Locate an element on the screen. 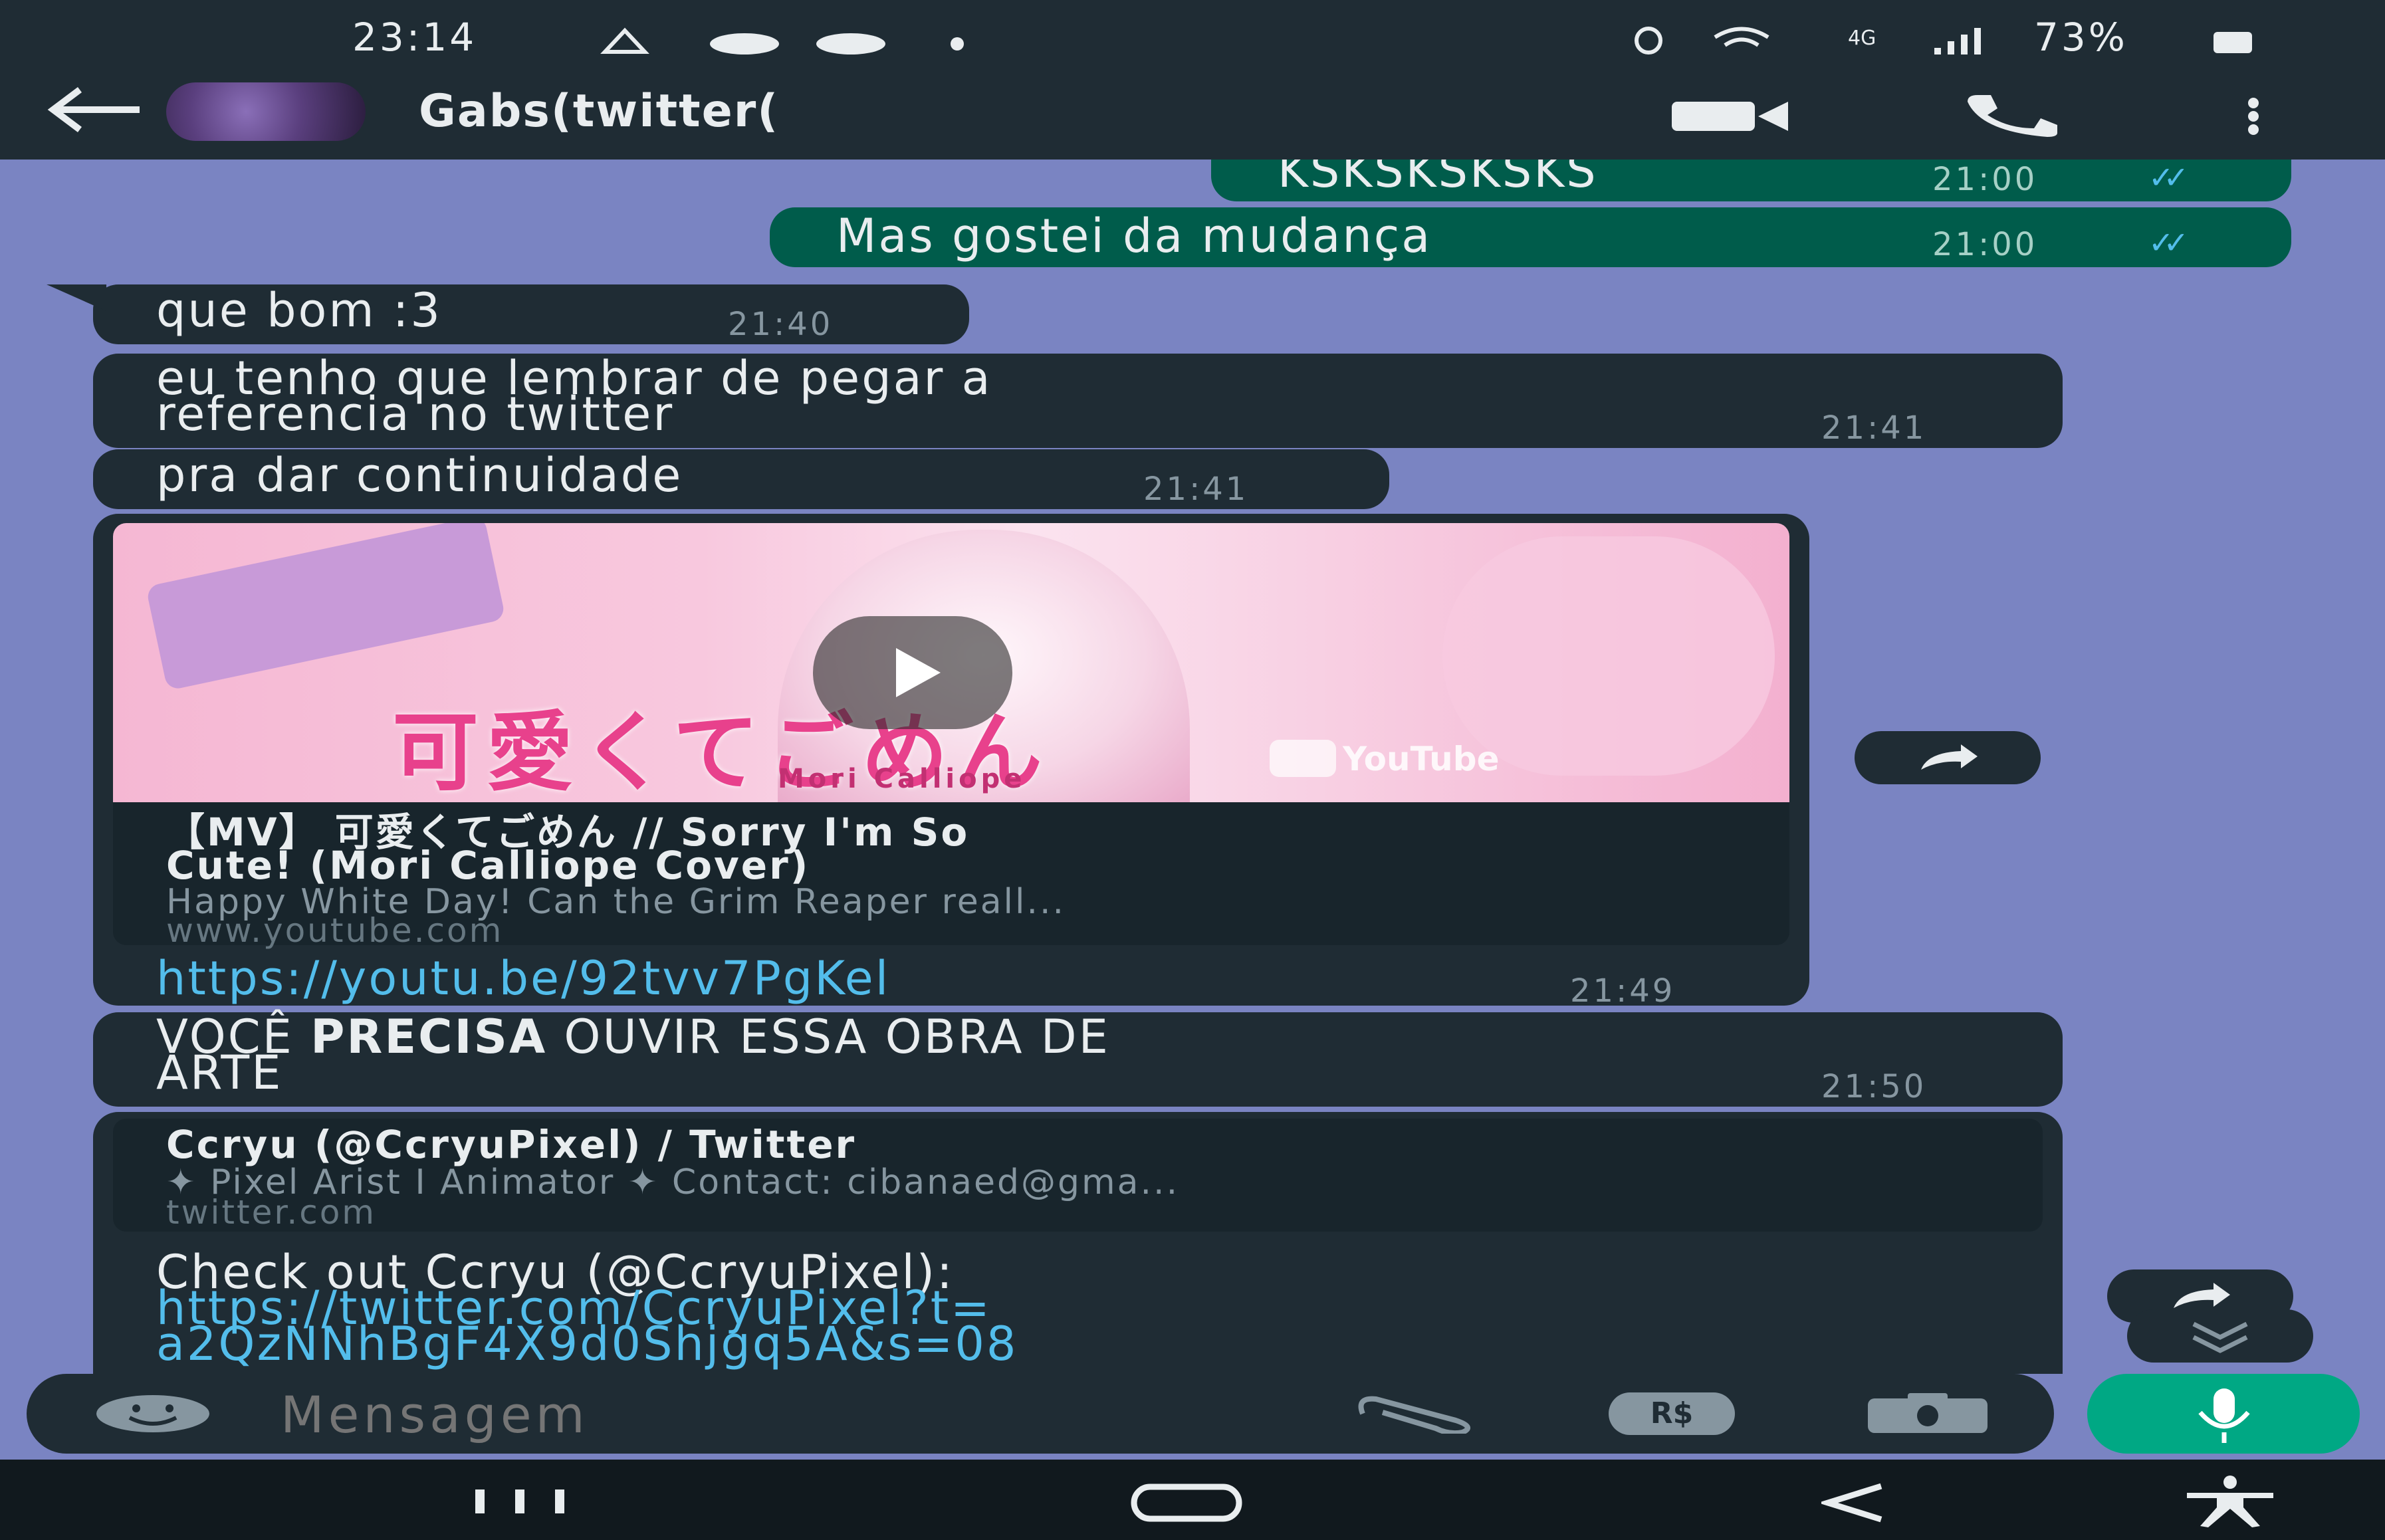 Image resolution: width=2385 pixels, height=1540 pixels. recent-apps-icon is located at coordinates (522, 1502).